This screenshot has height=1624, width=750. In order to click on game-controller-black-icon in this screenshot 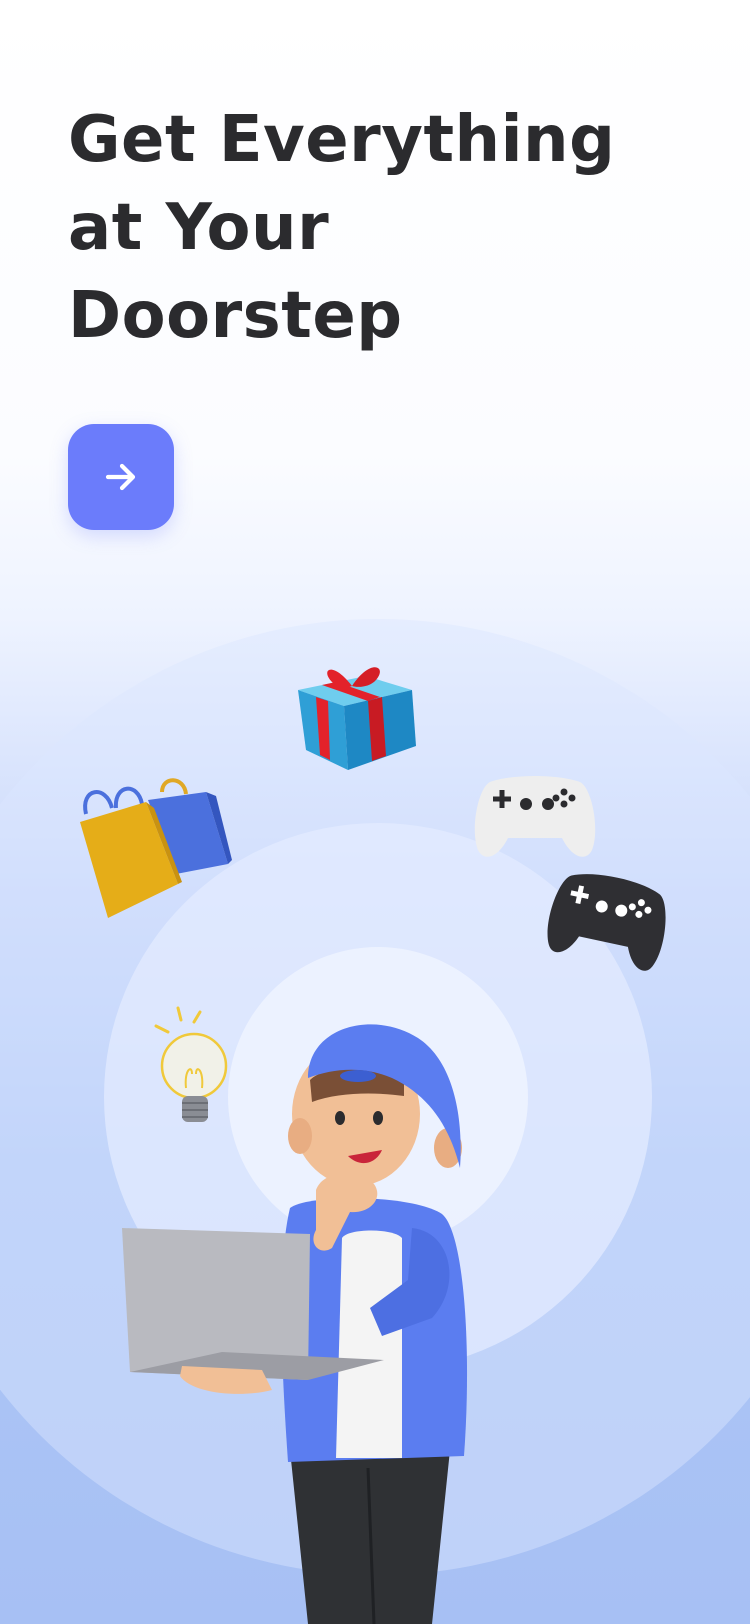, I will do `click(606, 922)`.